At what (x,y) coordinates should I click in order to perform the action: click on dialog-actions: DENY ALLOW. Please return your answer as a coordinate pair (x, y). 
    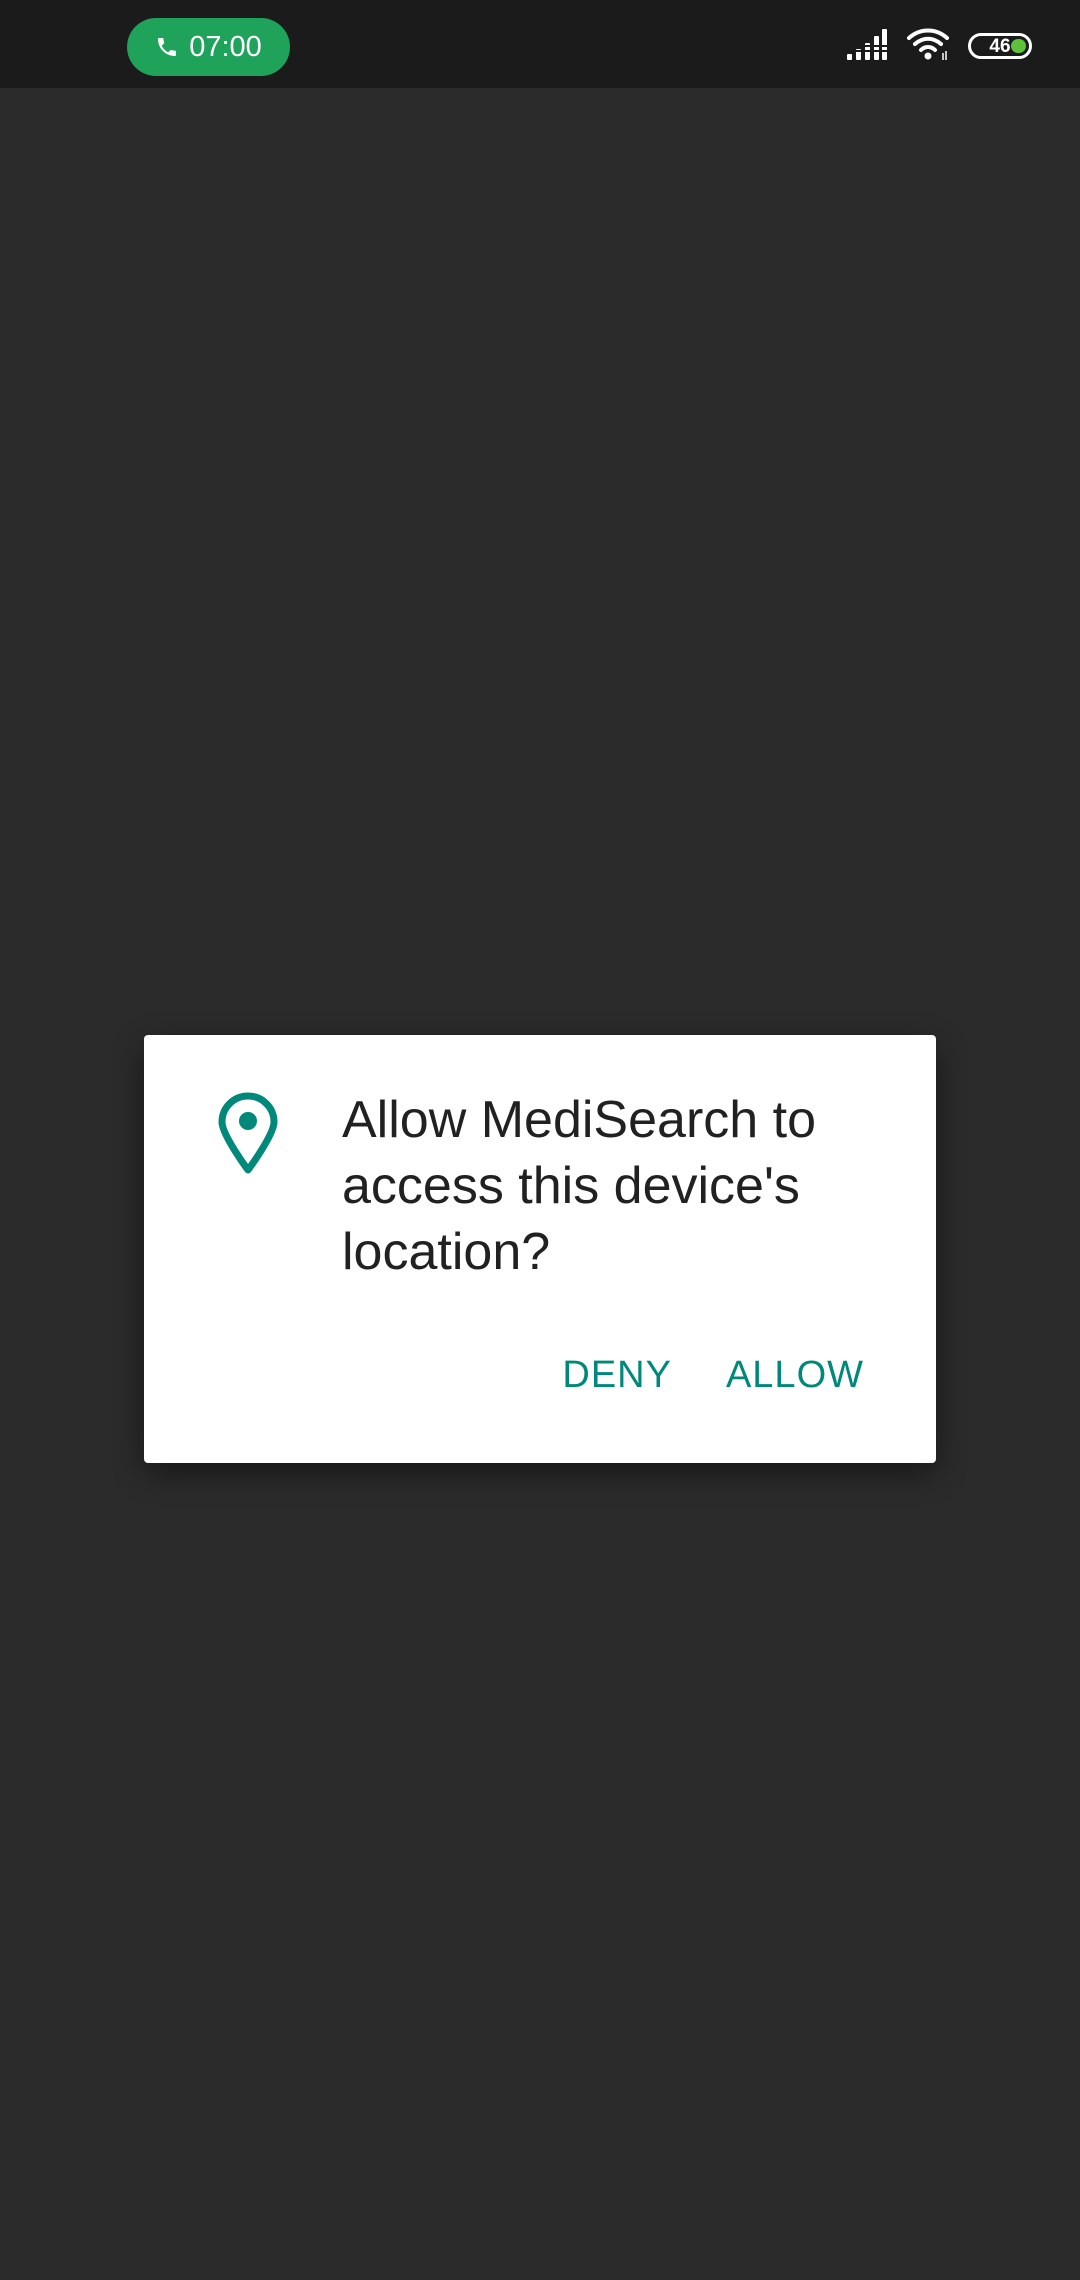
    Looking at the image, I should click on (713, 1375).